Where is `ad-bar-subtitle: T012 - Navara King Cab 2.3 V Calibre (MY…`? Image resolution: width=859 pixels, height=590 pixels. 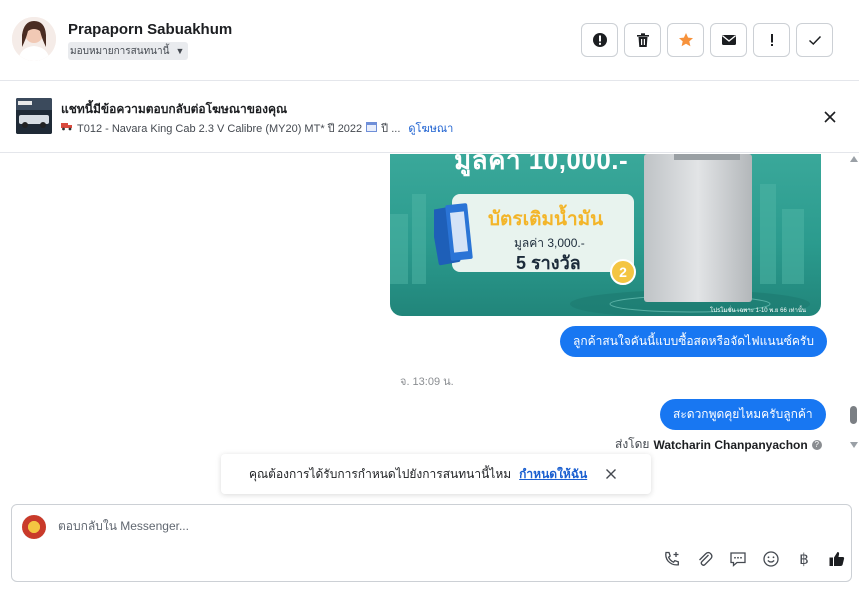 ad-bar-subtitle: T012 - Navara King Cab 2.3 V Calibre (MY… is located at coordinates (257, 128).